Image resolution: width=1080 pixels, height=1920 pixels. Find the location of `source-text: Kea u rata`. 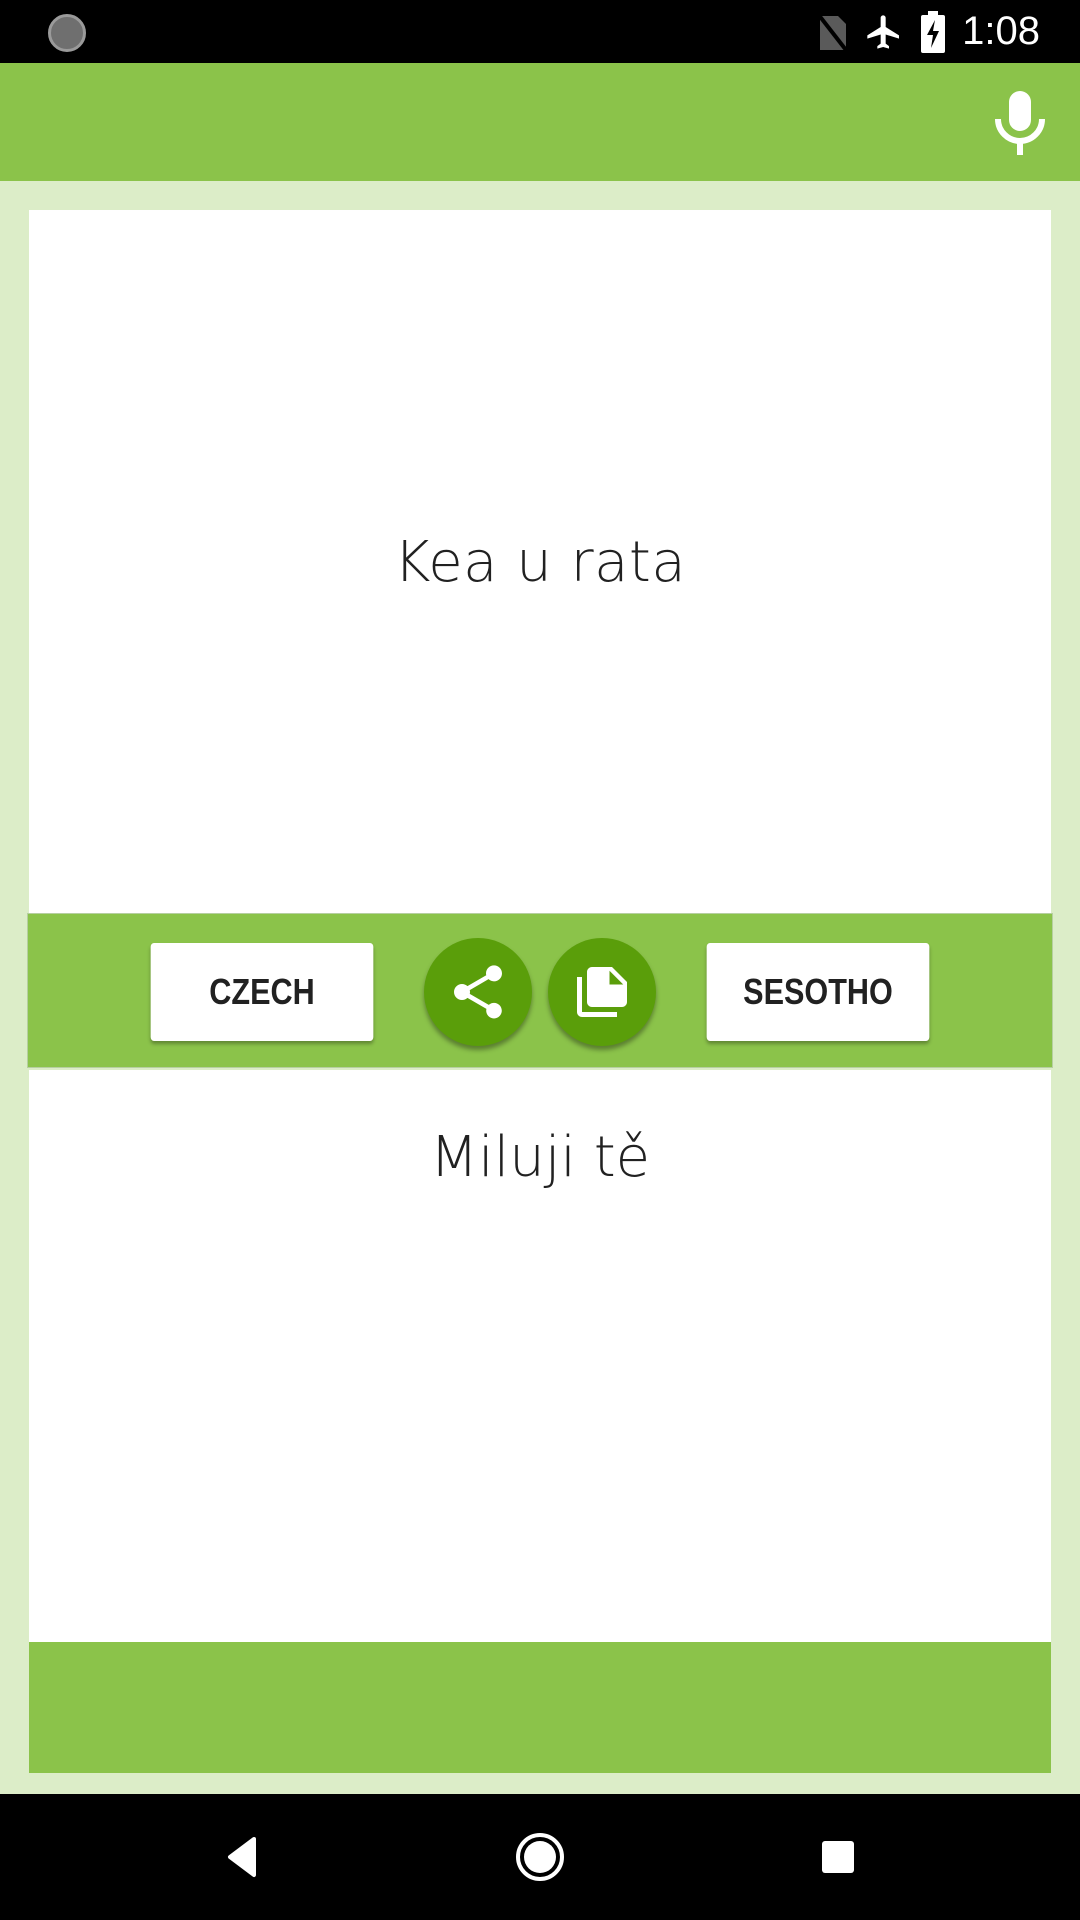

source-text: Kea u rata is located at coordinates (540, 562).